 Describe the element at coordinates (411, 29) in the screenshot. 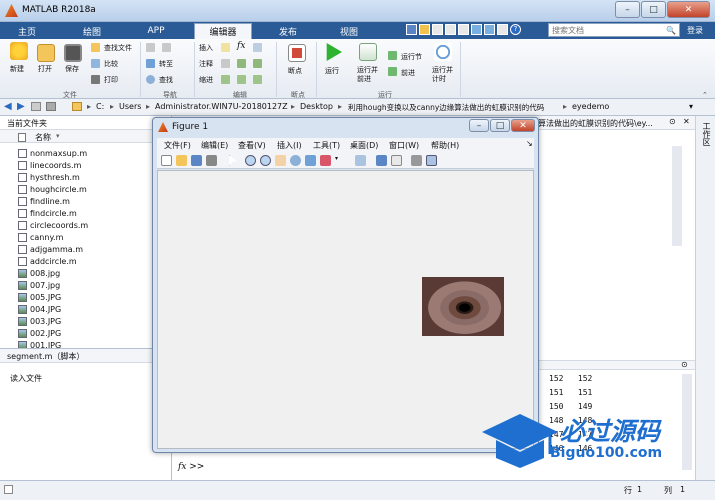

I see `save-icon` at that location.